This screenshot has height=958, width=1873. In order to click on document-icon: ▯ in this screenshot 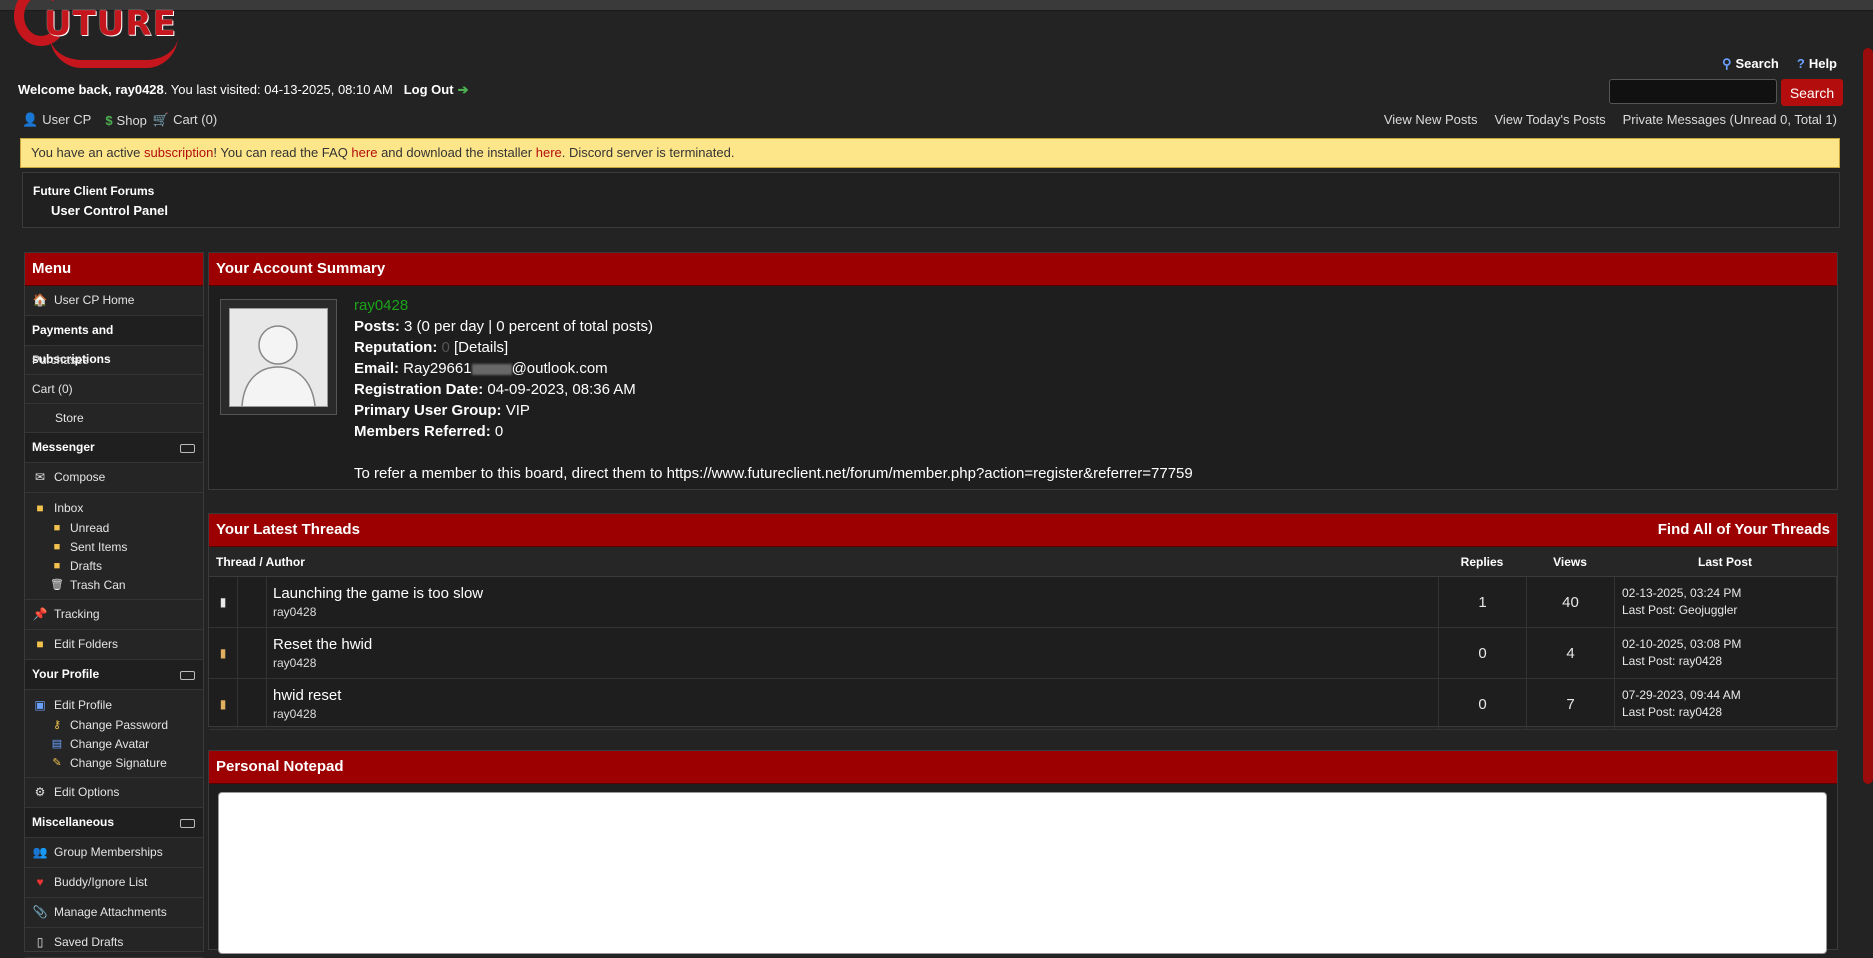, I will do `click(40, 942)`.